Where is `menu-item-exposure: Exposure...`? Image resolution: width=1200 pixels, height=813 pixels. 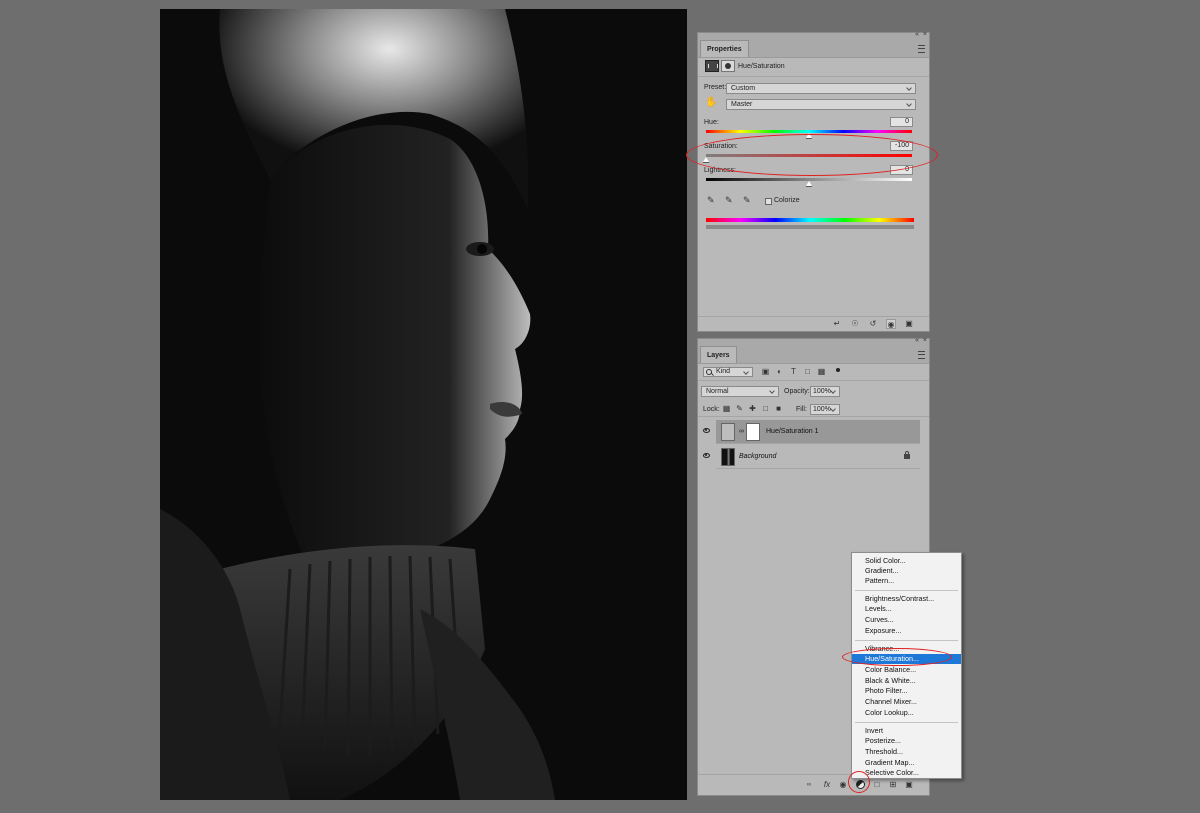 menu-item-exposure: Exposure... is located at coordinates (906, 631).